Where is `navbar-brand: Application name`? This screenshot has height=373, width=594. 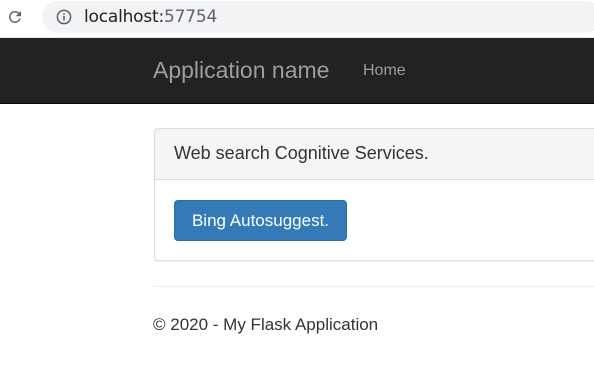 navbar-brand: Application name is located at coordinates (241, 70).